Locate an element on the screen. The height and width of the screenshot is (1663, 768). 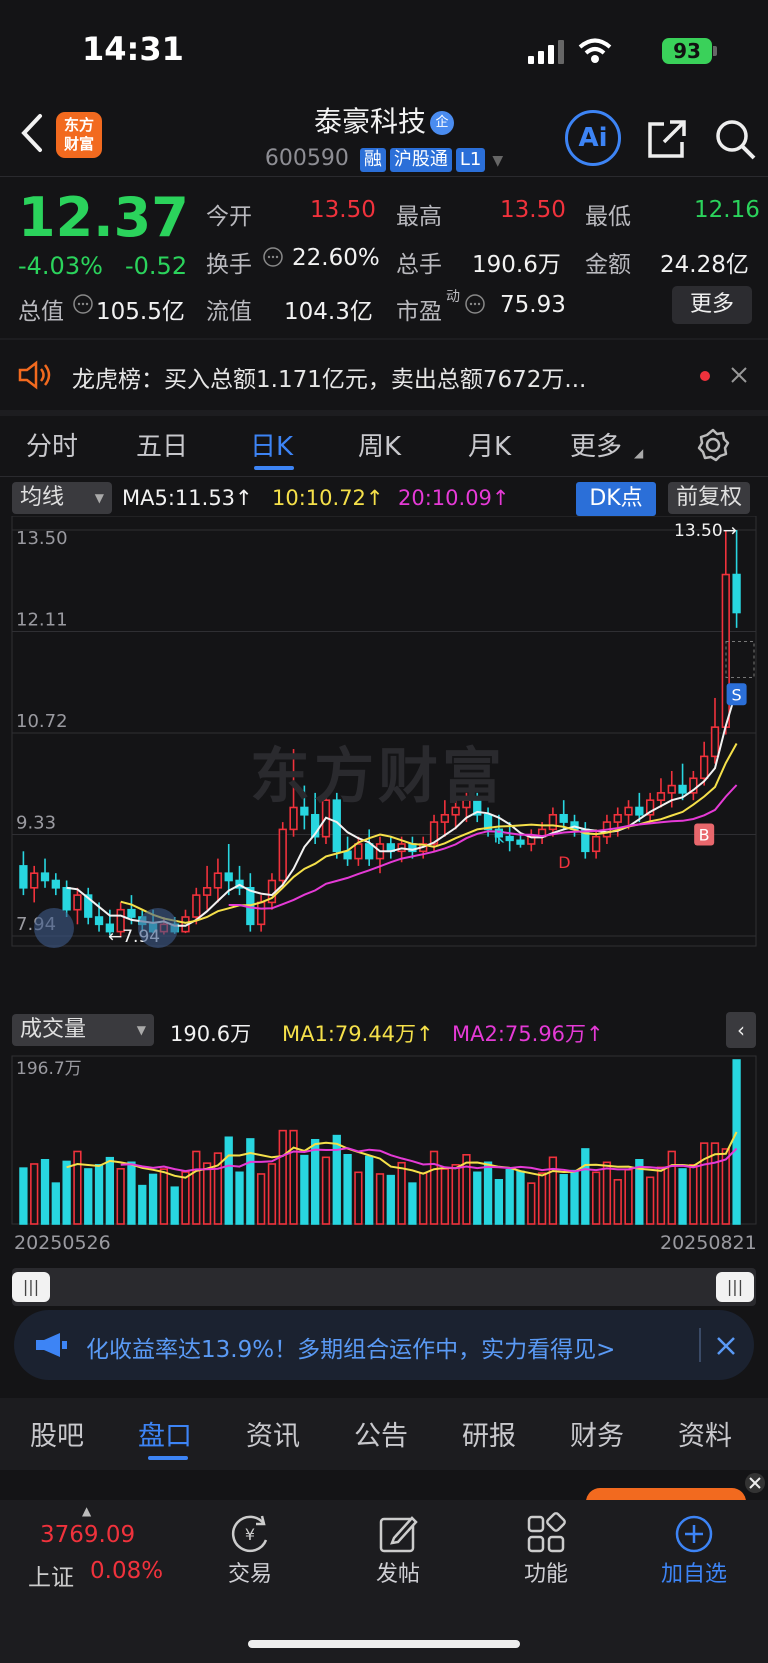
ma5-legend: MA5:11.53↑ is located at coordinates (187, 498).